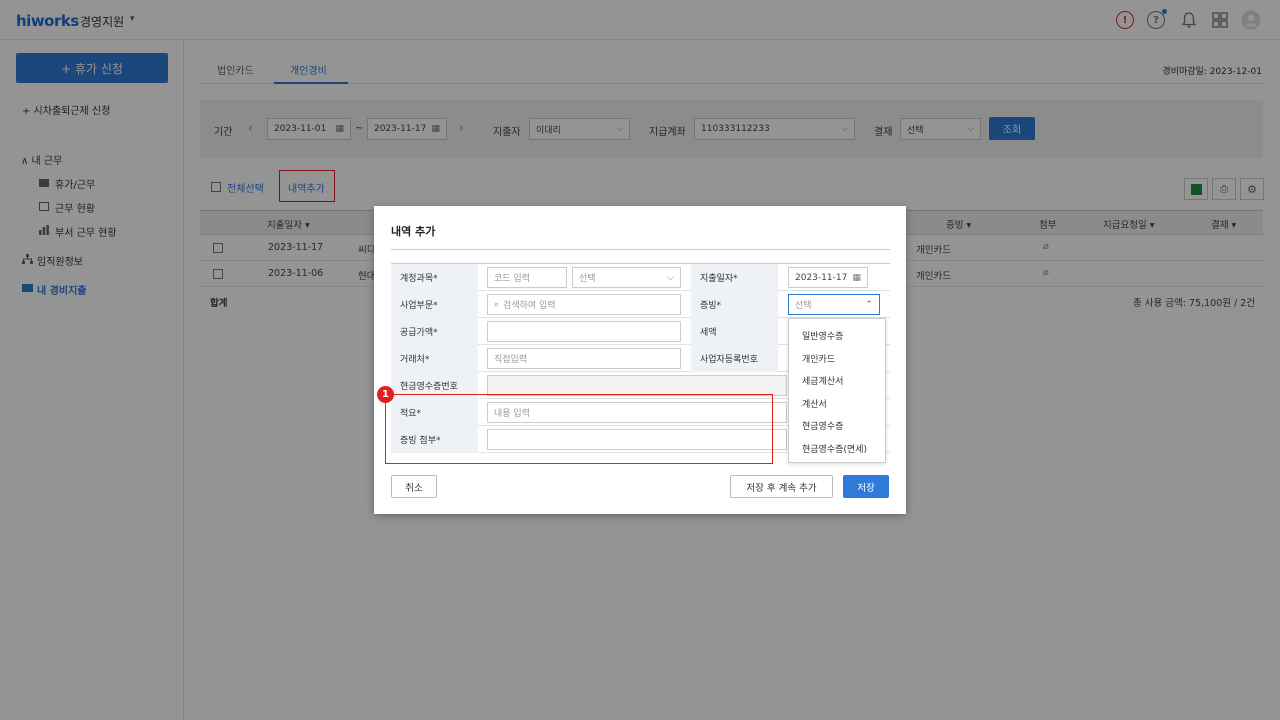 Image resolution: width=1280 pixels, height=720 pixels. What do you see at coordinates (814, 403) in the screenshot?
I see `dropdown-option: 계산서` at bounding box center [814, 403].